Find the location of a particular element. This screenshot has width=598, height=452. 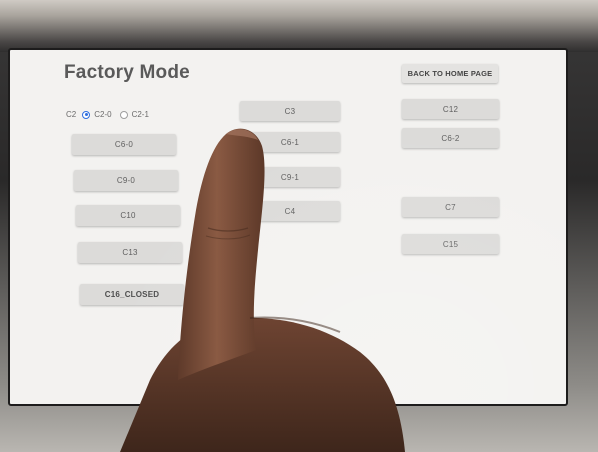

c15-button: C15 is located at coordinates (450, 244).